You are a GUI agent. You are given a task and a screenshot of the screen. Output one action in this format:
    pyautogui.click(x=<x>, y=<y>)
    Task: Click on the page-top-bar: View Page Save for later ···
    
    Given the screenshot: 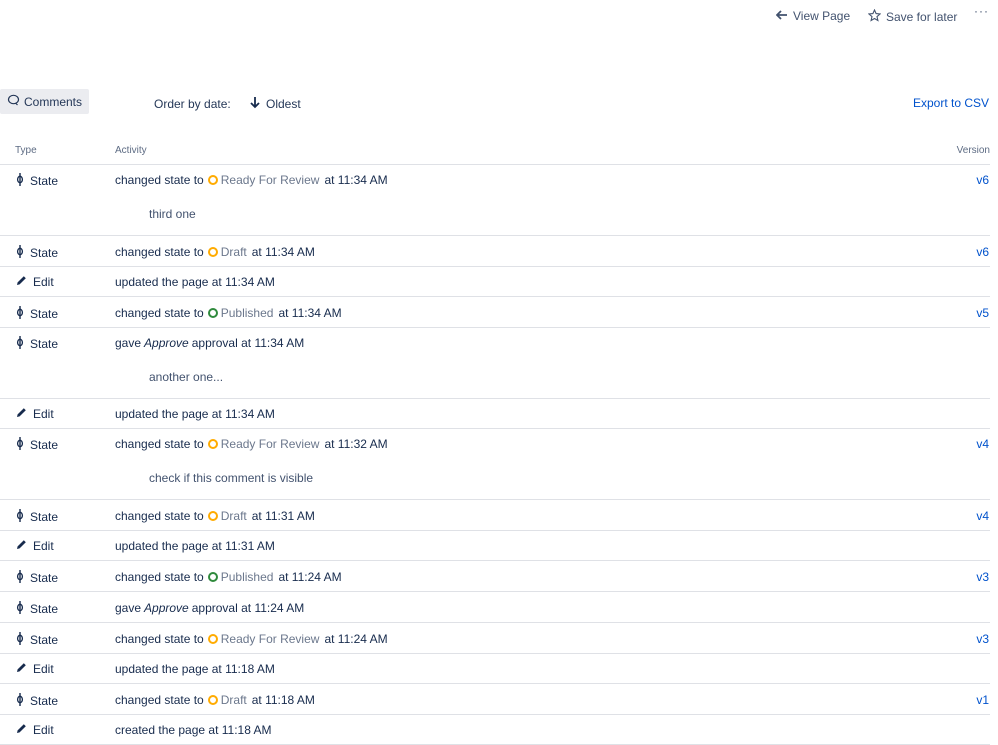 What is the action you would take?
    pyautogui.click(x=499, y=17)
    